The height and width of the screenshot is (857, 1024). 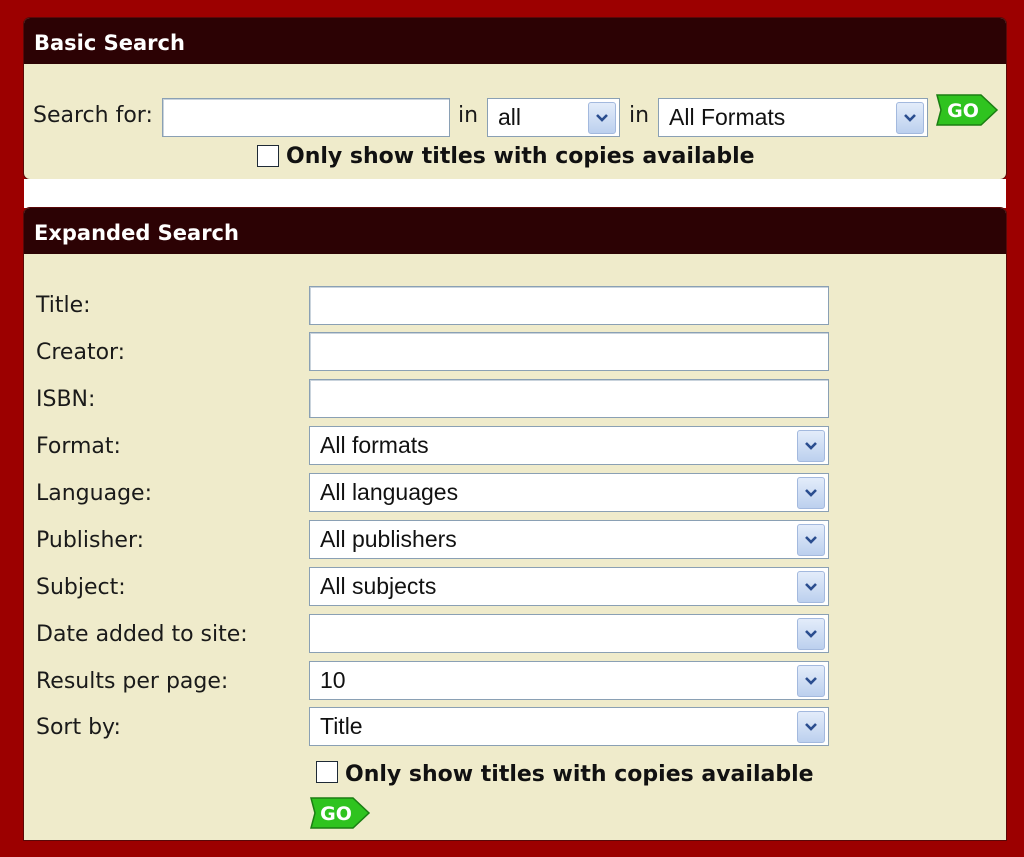 I want to click on search-for-label: Search for:, so click(x=93, y=115).